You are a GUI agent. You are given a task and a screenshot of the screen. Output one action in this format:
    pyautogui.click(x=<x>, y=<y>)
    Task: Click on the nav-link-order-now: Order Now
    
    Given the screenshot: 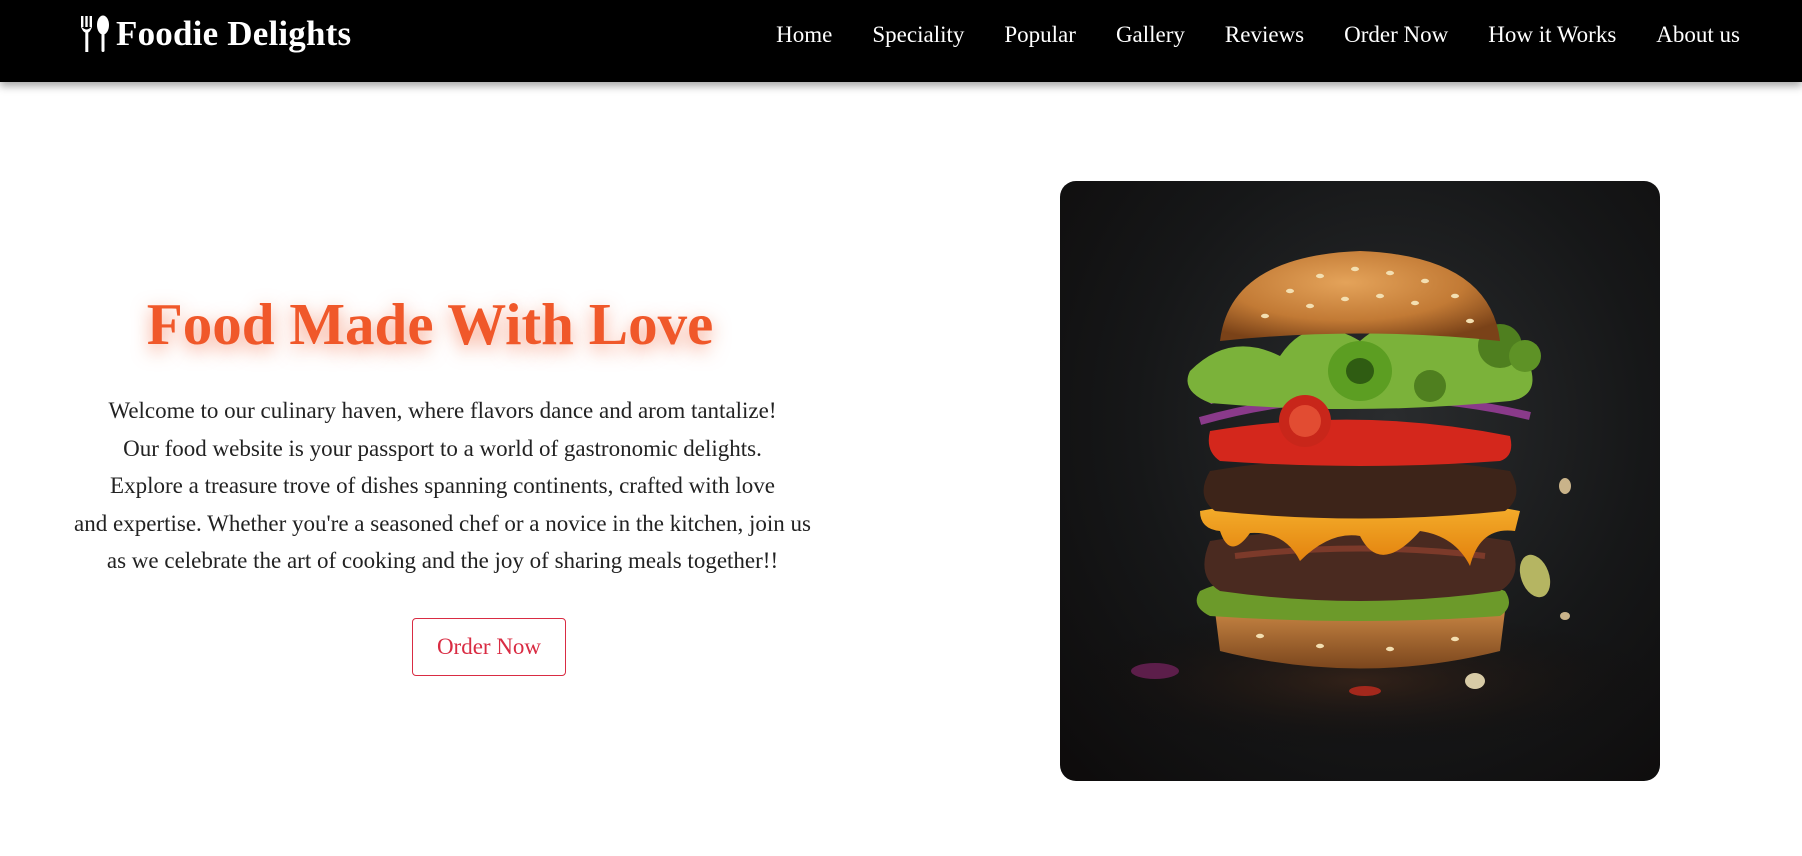 What is the action you would take?
    pyautogui.click(x=1396, y=35)
    